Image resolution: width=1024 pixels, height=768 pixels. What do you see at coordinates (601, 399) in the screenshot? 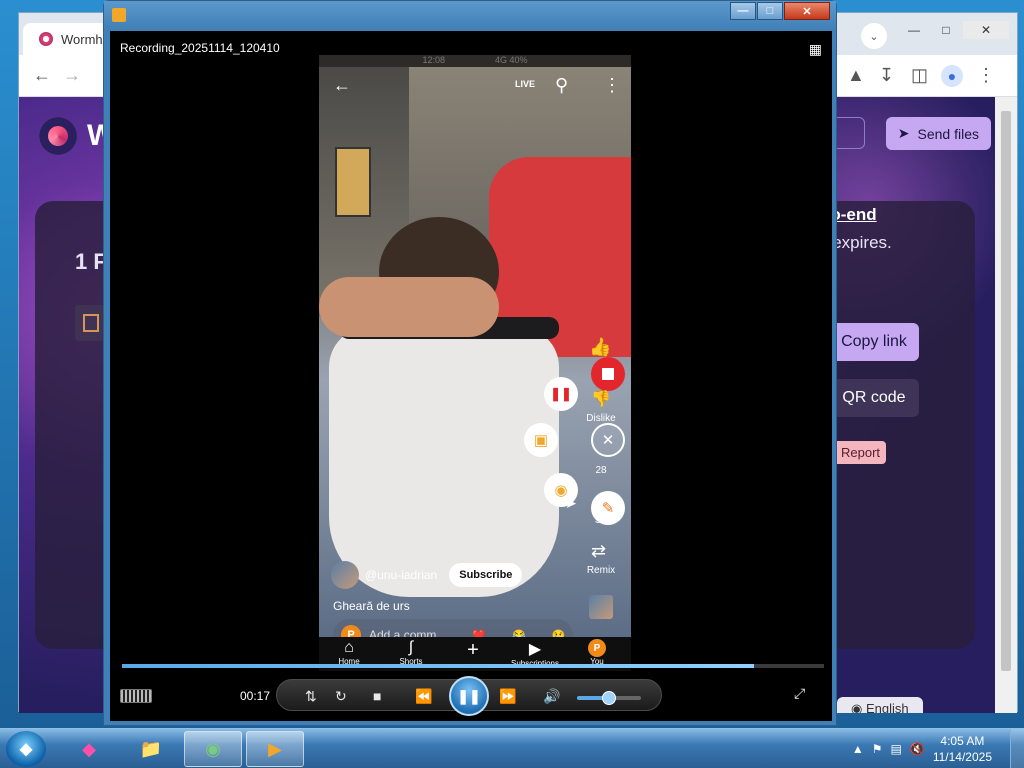
I see `dislike-icon: 👎` at bounding box center [601, 399].